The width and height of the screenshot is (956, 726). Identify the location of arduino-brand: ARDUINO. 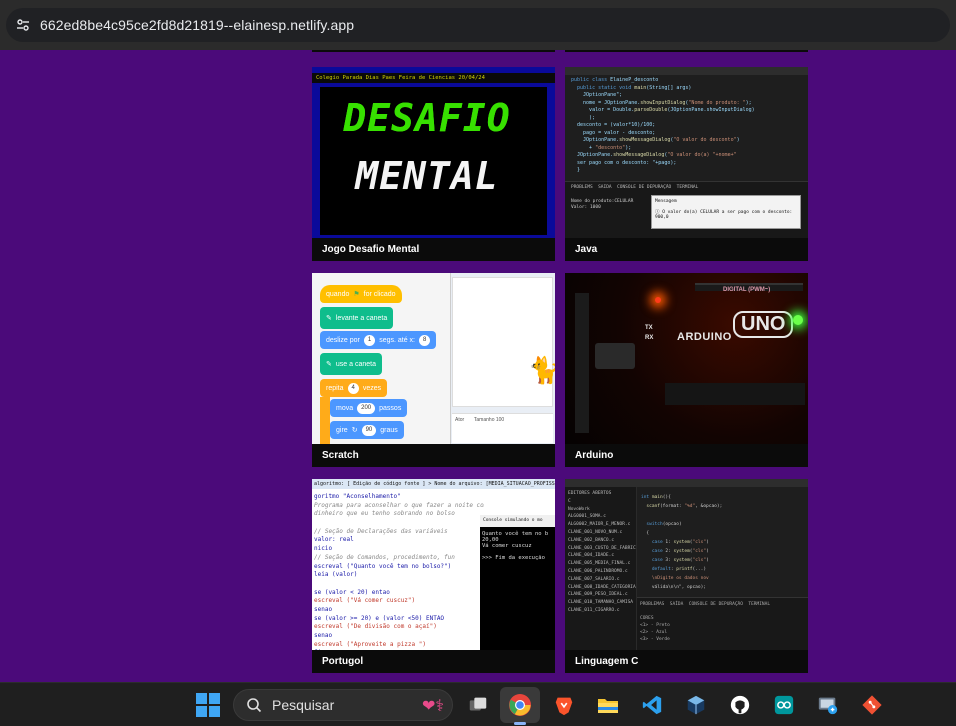
(704, 337).